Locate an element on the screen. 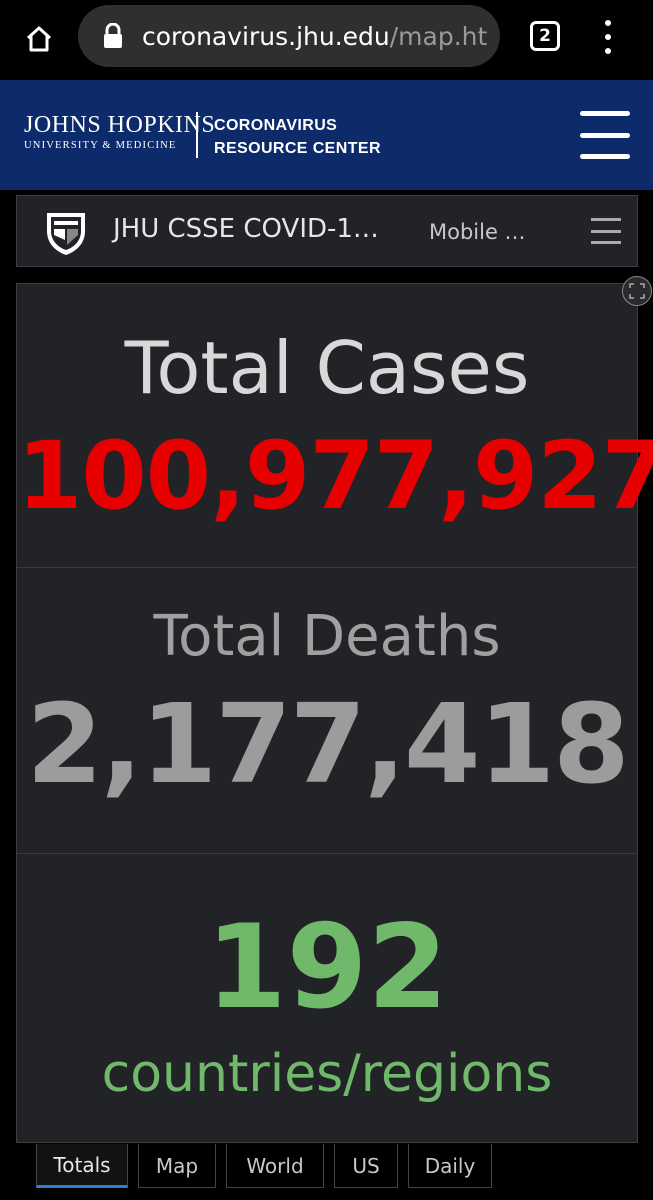 This screenshot has height=1200, width=653. jhu-shield-icon is located at coordinates (66, 234).